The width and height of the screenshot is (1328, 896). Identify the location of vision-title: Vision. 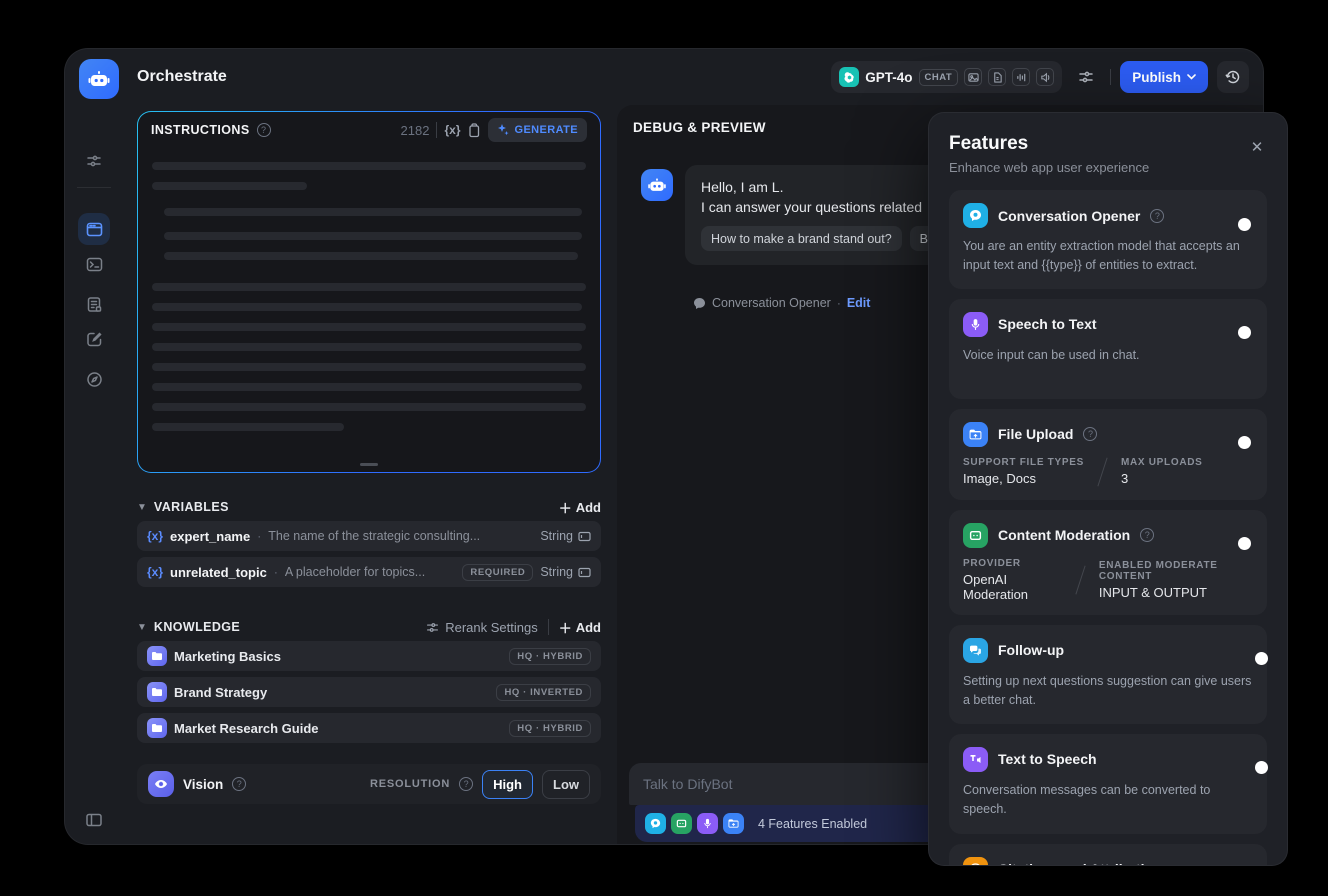
(203, 784).